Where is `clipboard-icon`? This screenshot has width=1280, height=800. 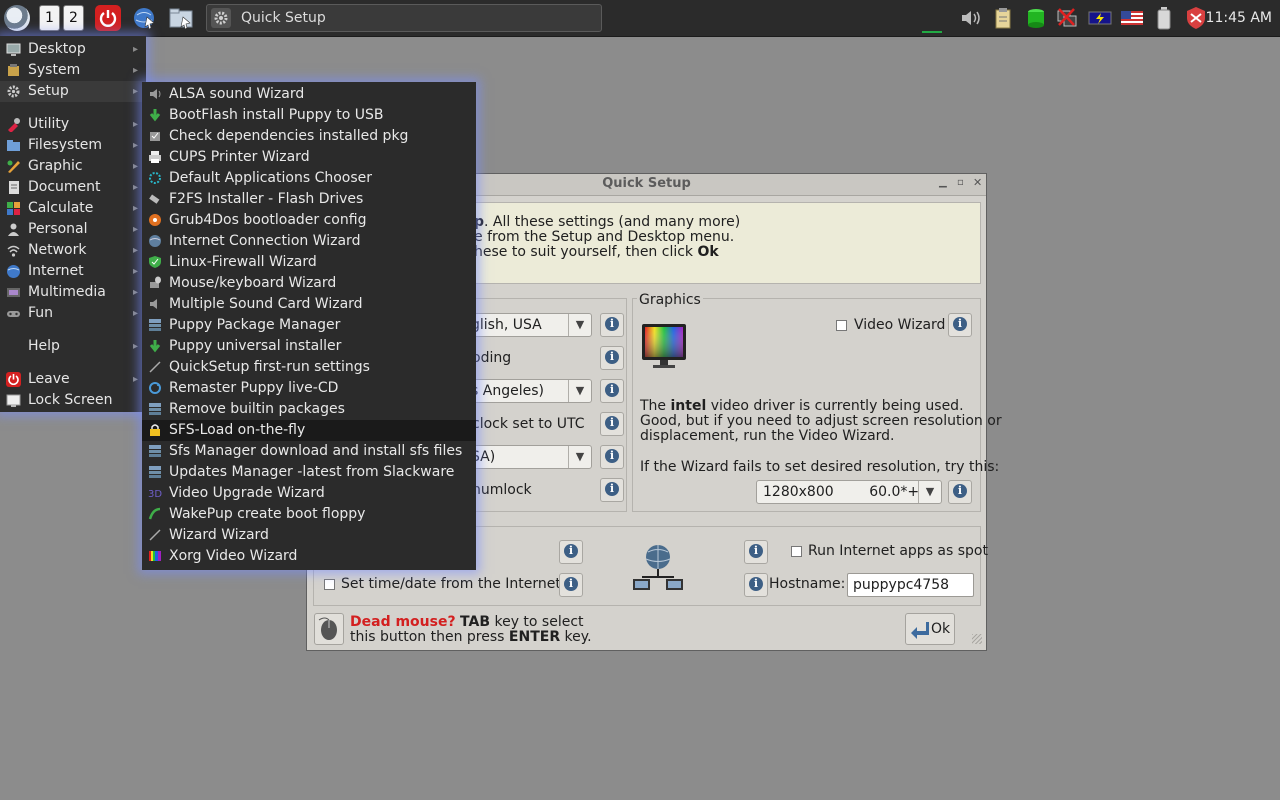 clipboard-icon is located at coordinates (1003, 18).